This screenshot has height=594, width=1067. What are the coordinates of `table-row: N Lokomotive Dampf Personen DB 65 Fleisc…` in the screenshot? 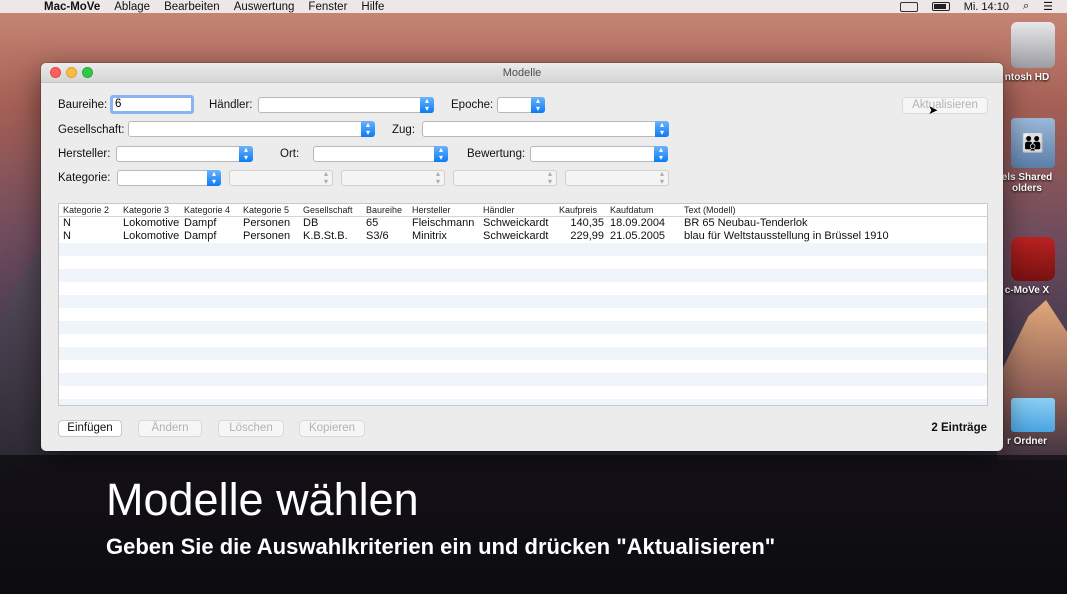 It's located at (523, 223).